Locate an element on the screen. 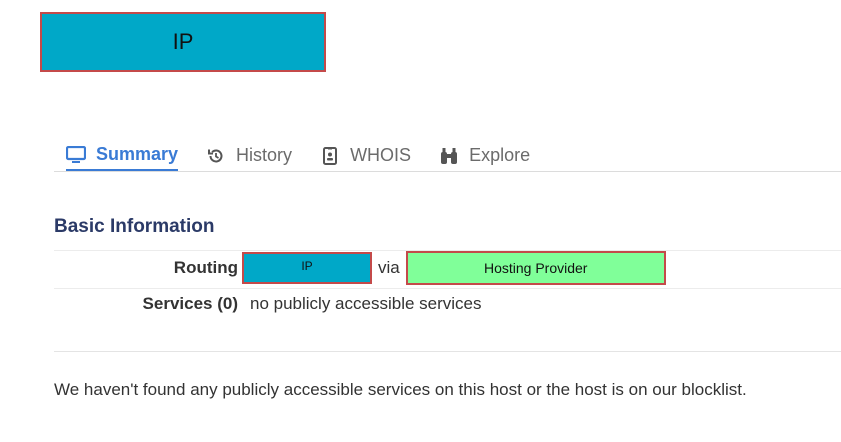  routing-ip-link: IP is located at coordinates (307, 268).